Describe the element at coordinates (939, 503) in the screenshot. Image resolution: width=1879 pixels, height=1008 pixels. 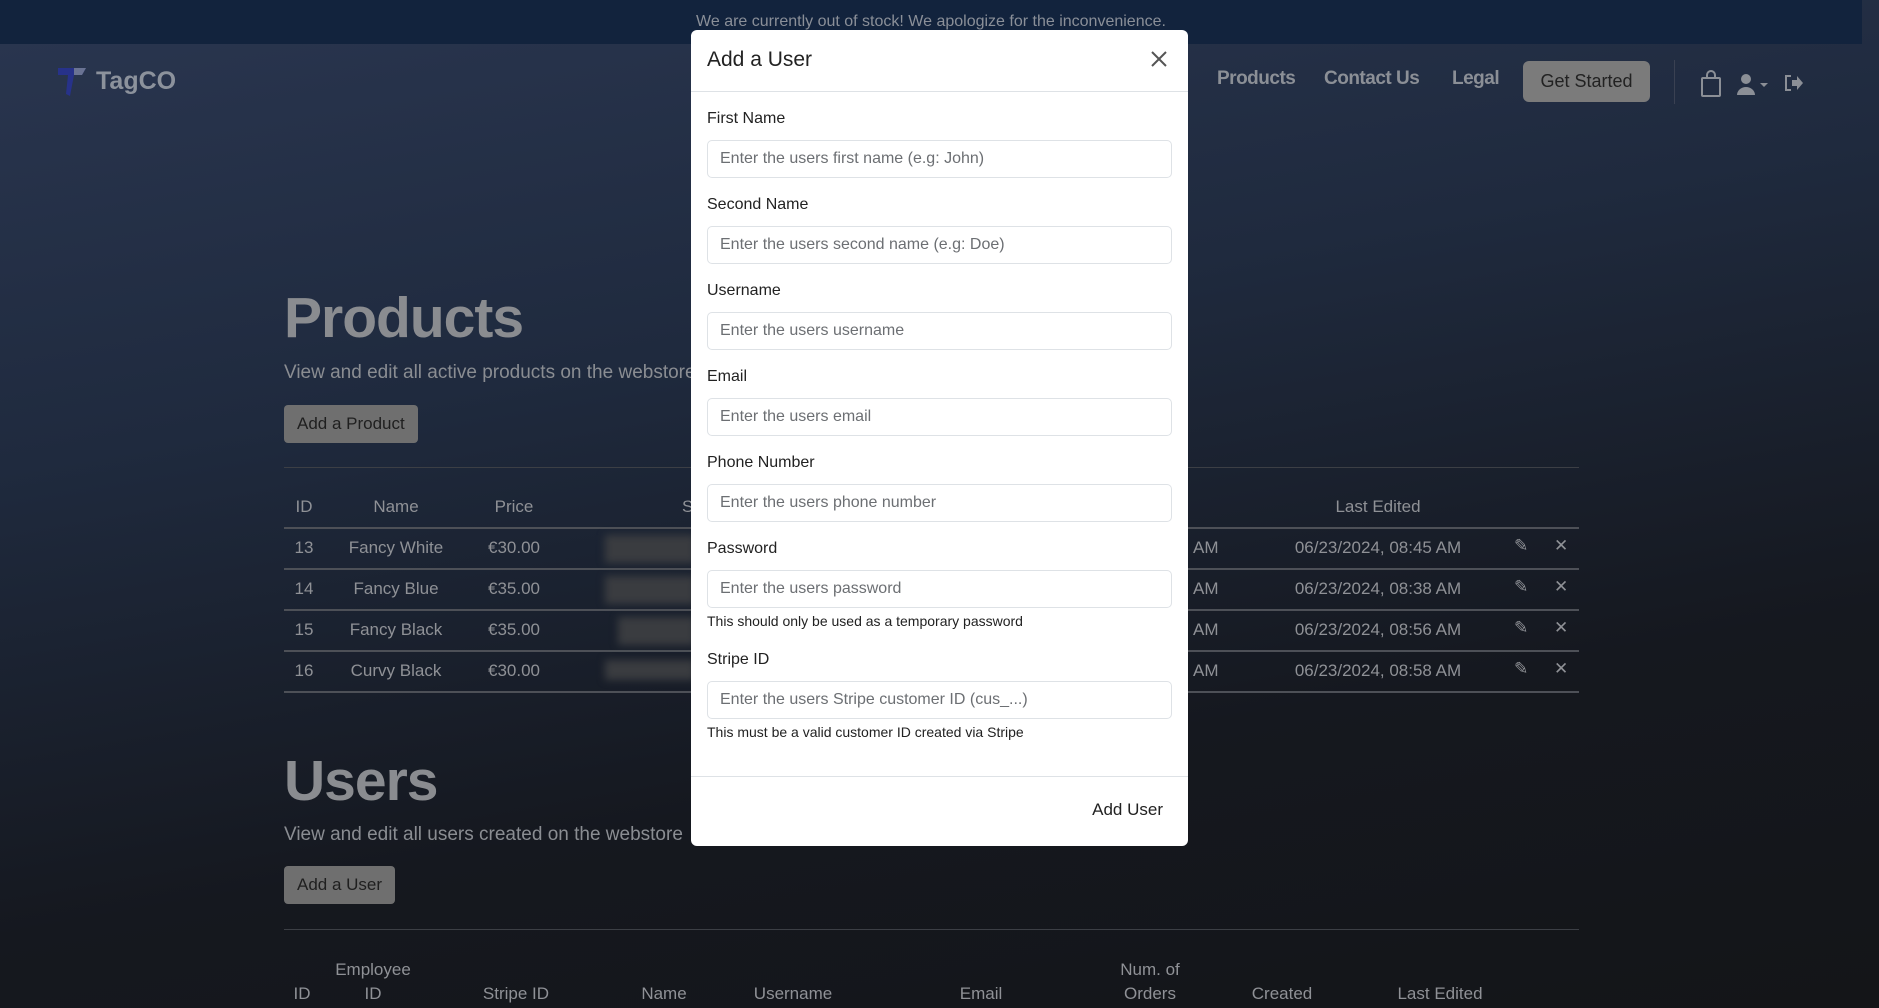
I see `phone-input` at that location.